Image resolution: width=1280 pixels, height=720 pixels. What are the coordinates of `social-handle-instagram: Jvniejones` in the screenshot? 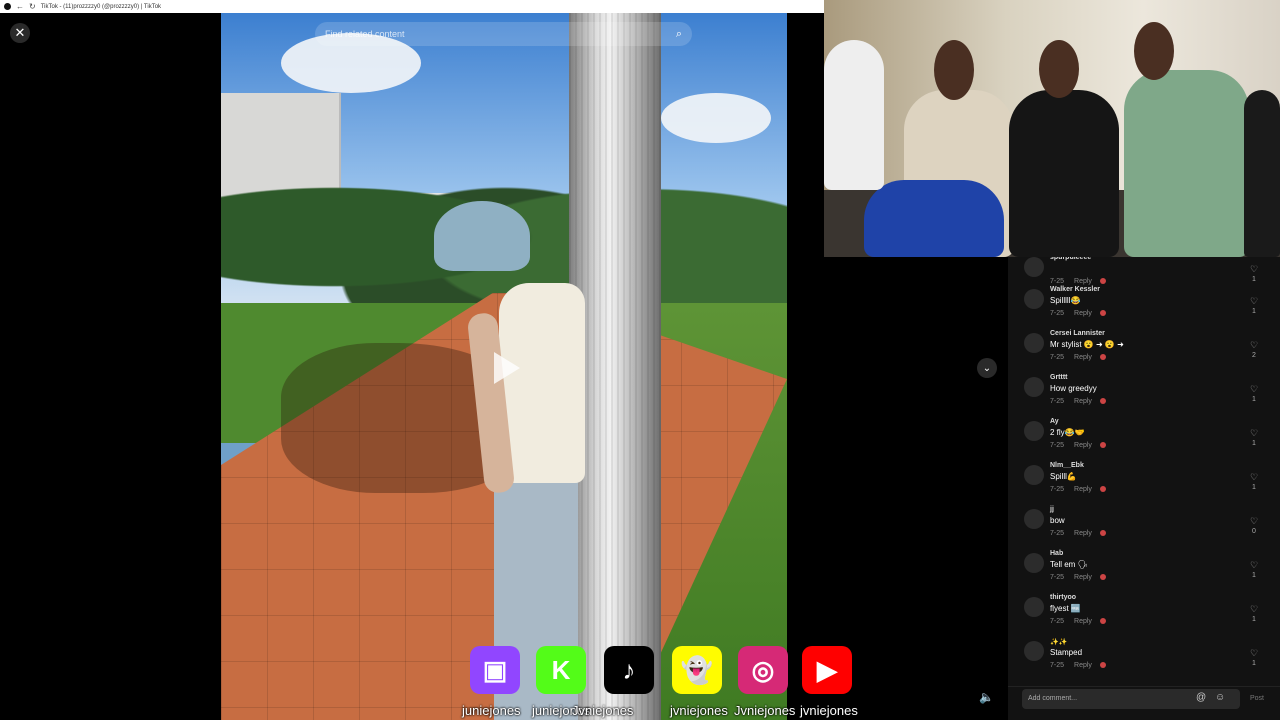 It's located at (765, 710).